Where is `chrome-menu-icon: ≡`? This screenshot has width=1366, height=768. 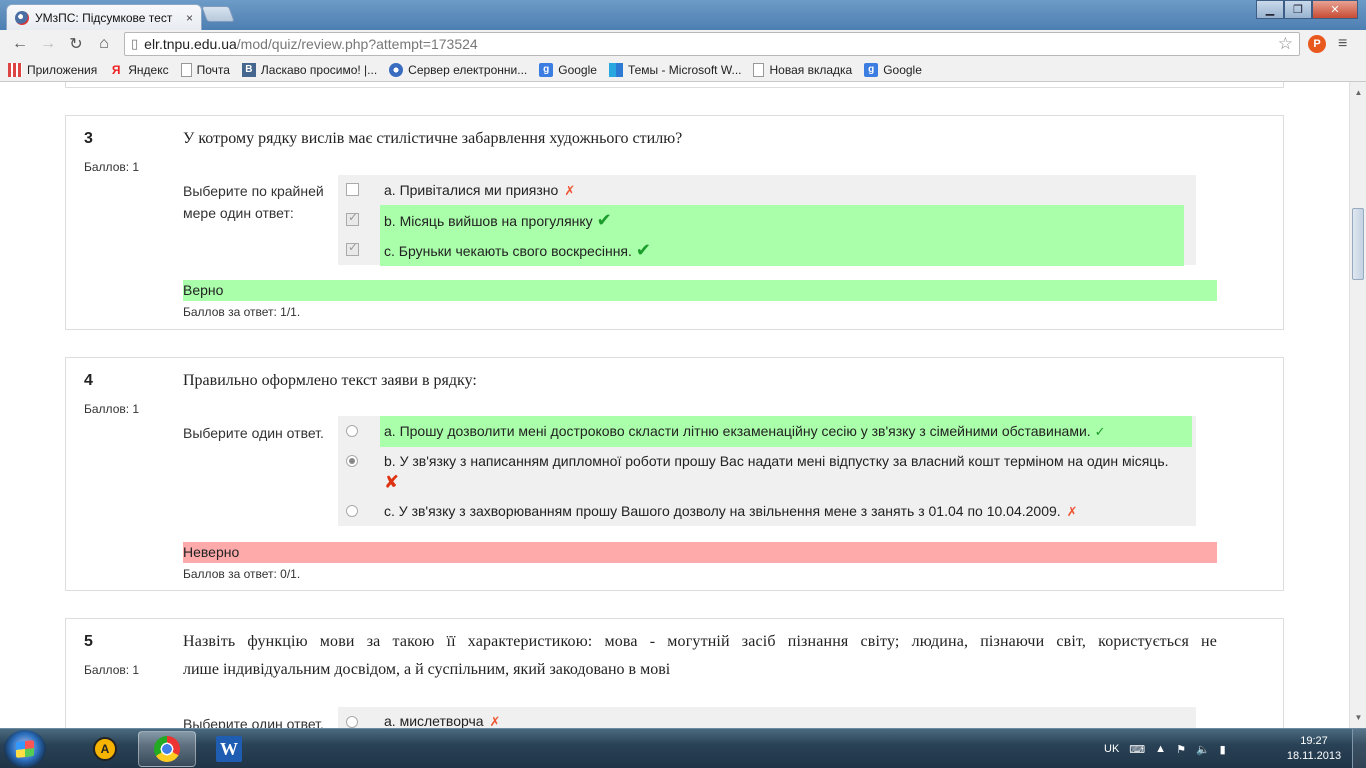
chrome-menu-icon: ≡ is located at coordinates (1342, 44).